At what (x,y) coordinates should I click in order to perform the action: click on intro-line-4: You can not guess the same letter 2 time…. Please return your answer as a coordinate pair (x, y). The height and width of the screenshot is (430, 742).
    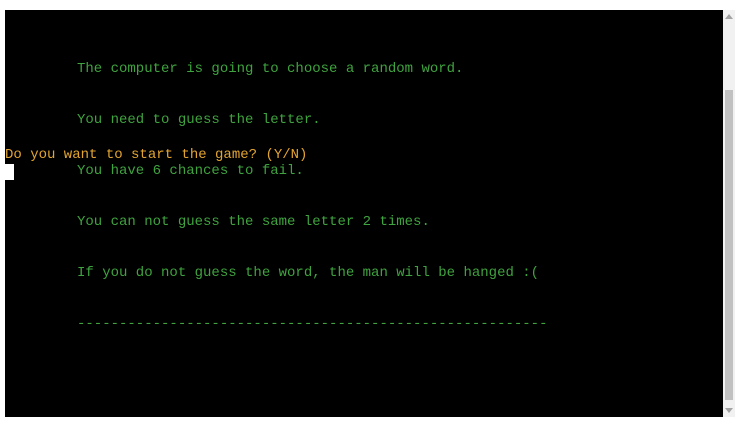
    Looking at the image, I should click on (253, 222).